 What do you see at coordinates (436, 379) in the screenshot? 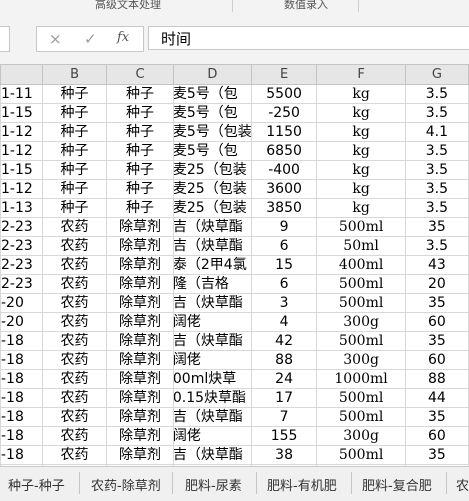
I see `price-cell: 88` at bounding box center [436, 379].